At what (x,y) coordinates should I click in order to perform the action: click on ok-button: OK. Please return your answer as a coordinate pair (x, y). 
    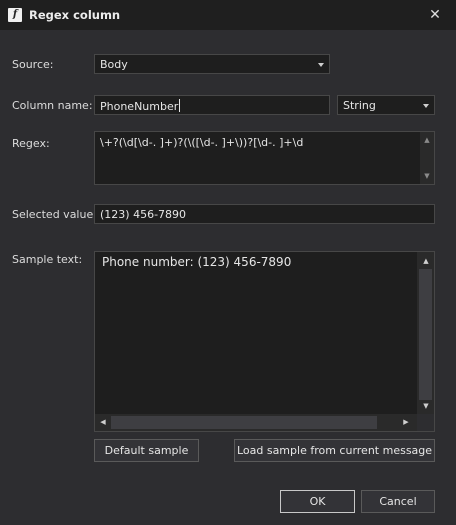
    Looking at the image, I should click on (317, 501).